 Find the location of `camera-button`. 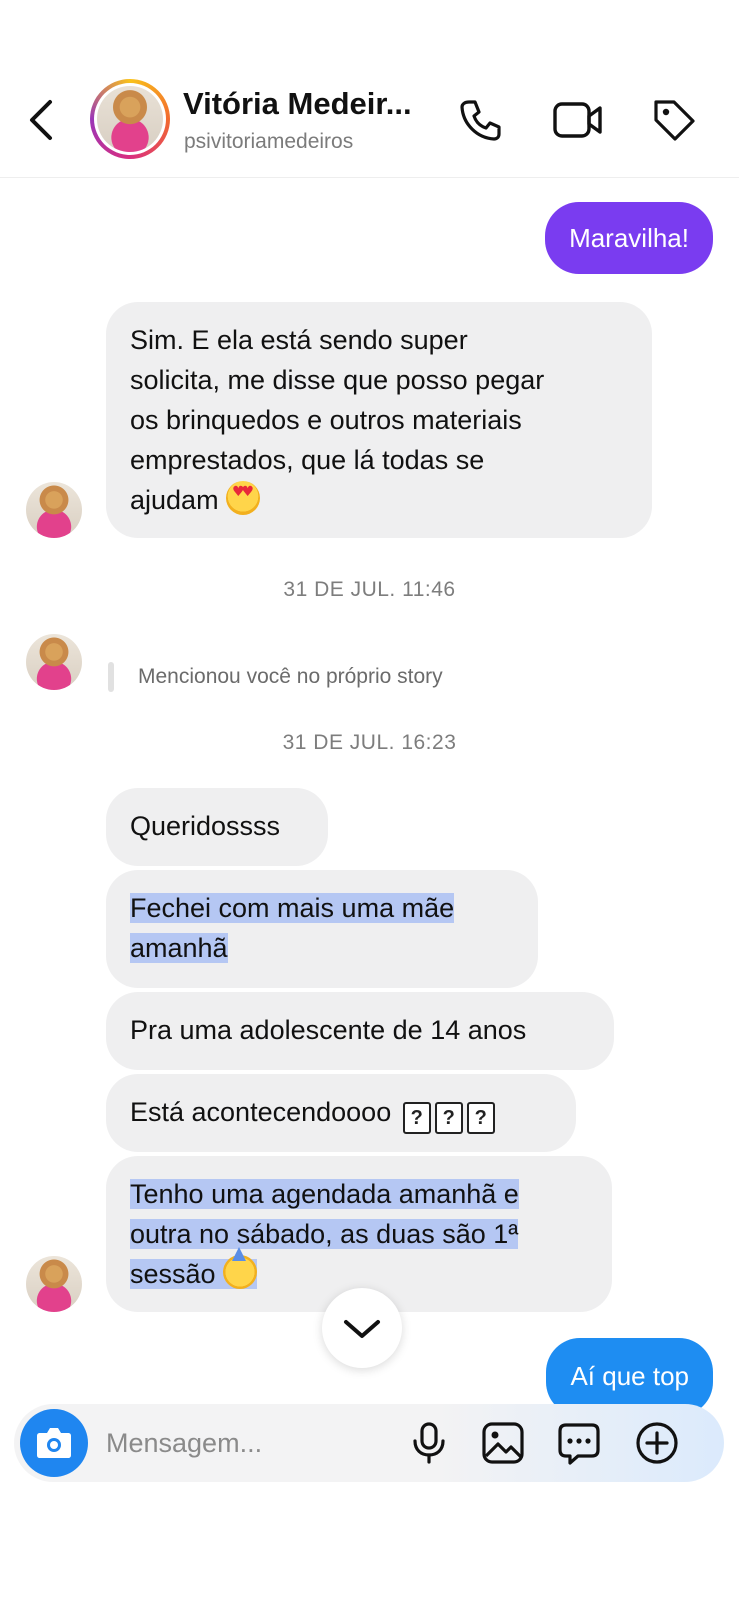

camera-button is located at coordinates (54, 1443).